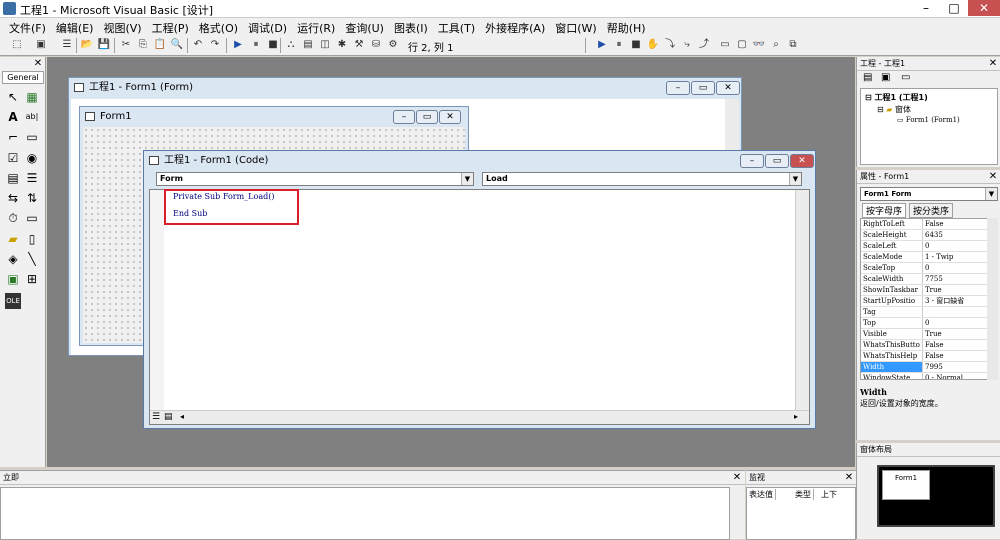 Image resolution: width=1000 pixels, height=540 pixels. Describe the element at coordinates (929, 279) in the screenshot. I see `property-row: ScaleWidth 7755` at that location.